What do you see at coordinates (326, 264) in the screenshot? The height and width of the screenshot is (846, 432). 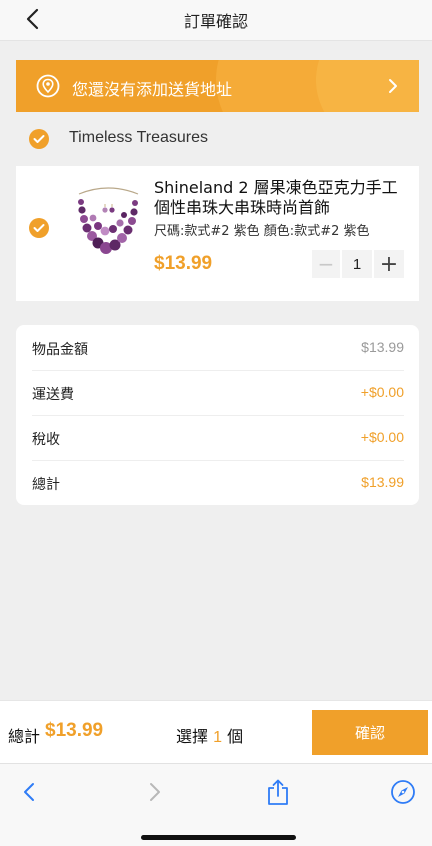 I see `decrease-quantity-button: −` at bounding box center [326, 264].